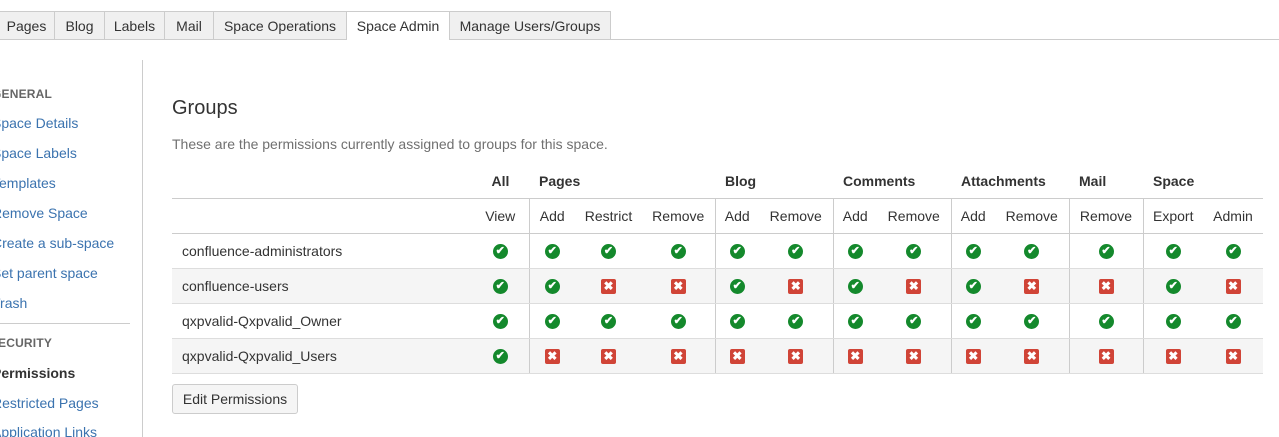 Image resolution: width=1279 pixels, height=437 pixels. I want to click on category-comments: Comments, so click(892, 181).